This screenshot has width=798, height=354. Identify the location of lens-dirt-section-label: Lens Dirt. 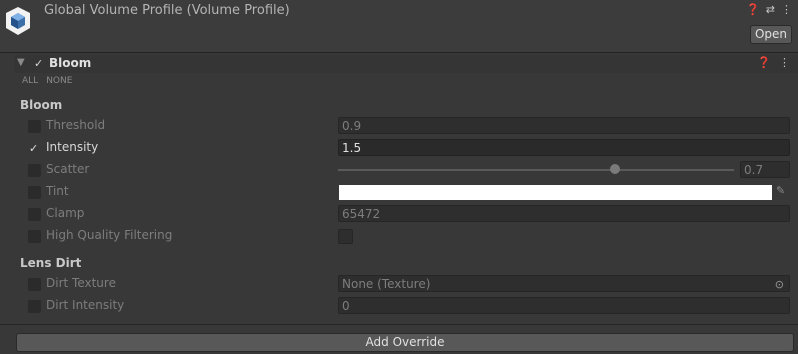
(51, 263).